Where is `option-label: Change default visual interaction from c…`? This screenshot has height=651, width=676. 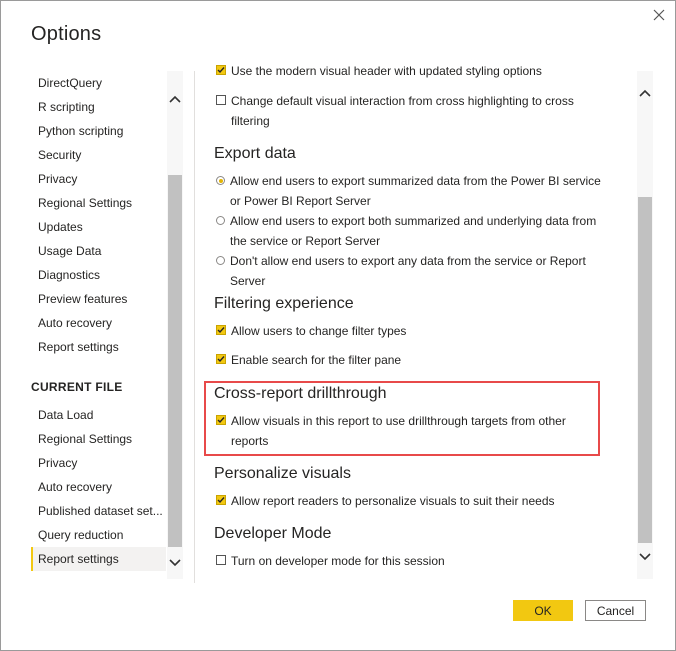 option-label: Change default visual interaction from c… is located at coordinates (402, 111).